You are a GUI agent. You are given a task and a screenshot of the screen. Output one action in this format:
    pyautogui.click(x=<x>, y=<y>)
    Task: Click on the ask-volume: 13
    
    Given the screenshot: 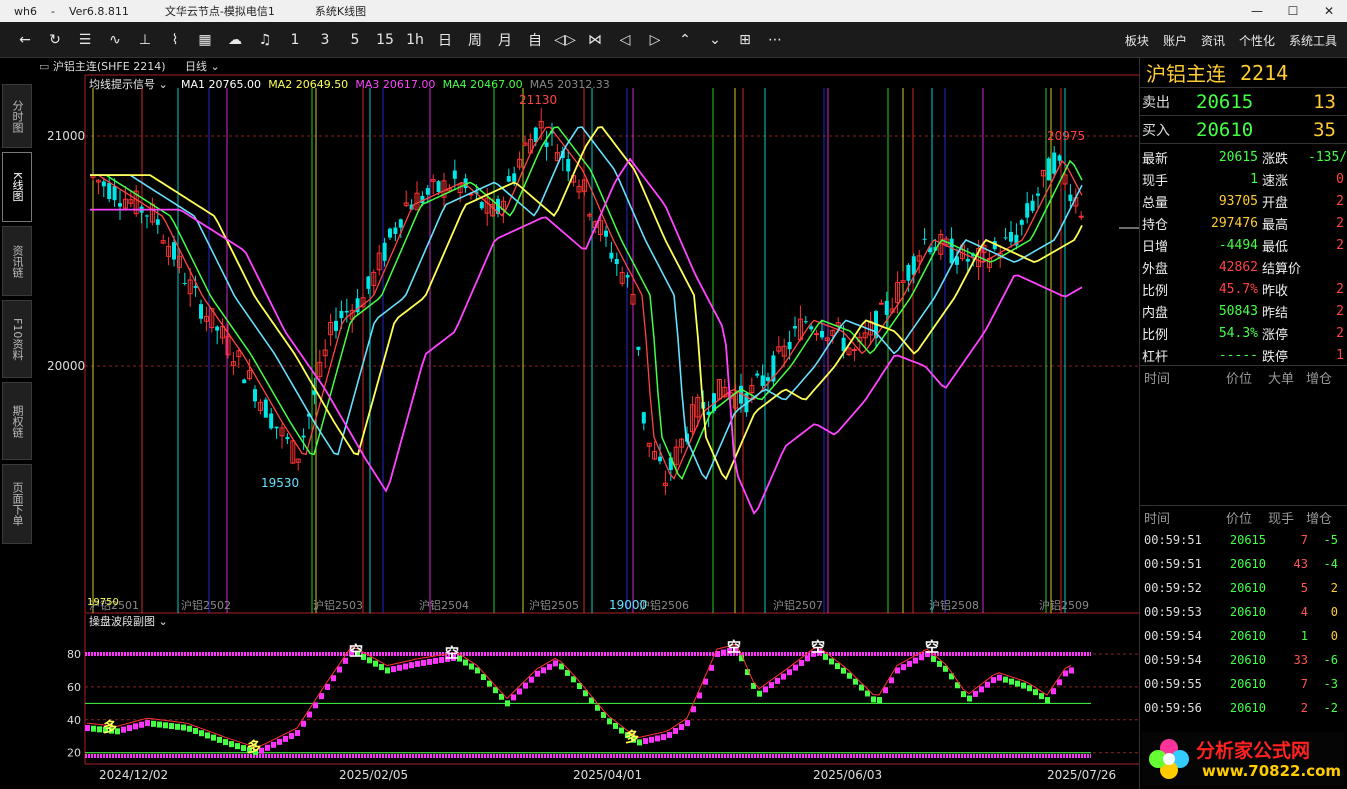 What is the action you would take?
    pyautogui.click(x=1324, y=101)
    